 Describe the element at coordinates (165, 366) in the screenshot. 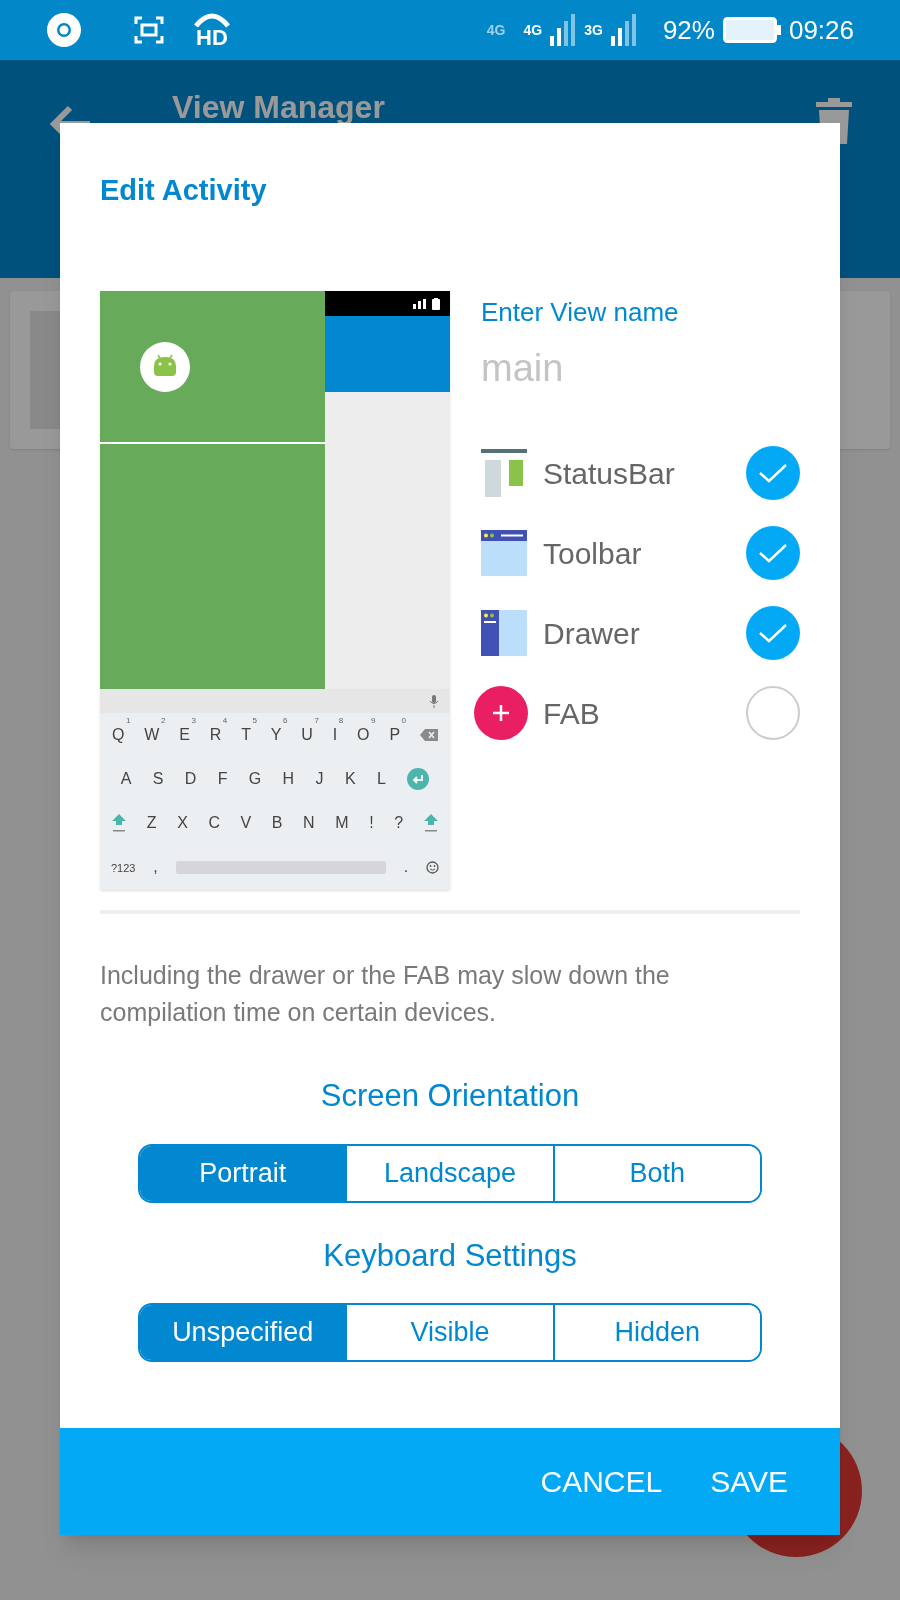

I see `android-icon` at that location.